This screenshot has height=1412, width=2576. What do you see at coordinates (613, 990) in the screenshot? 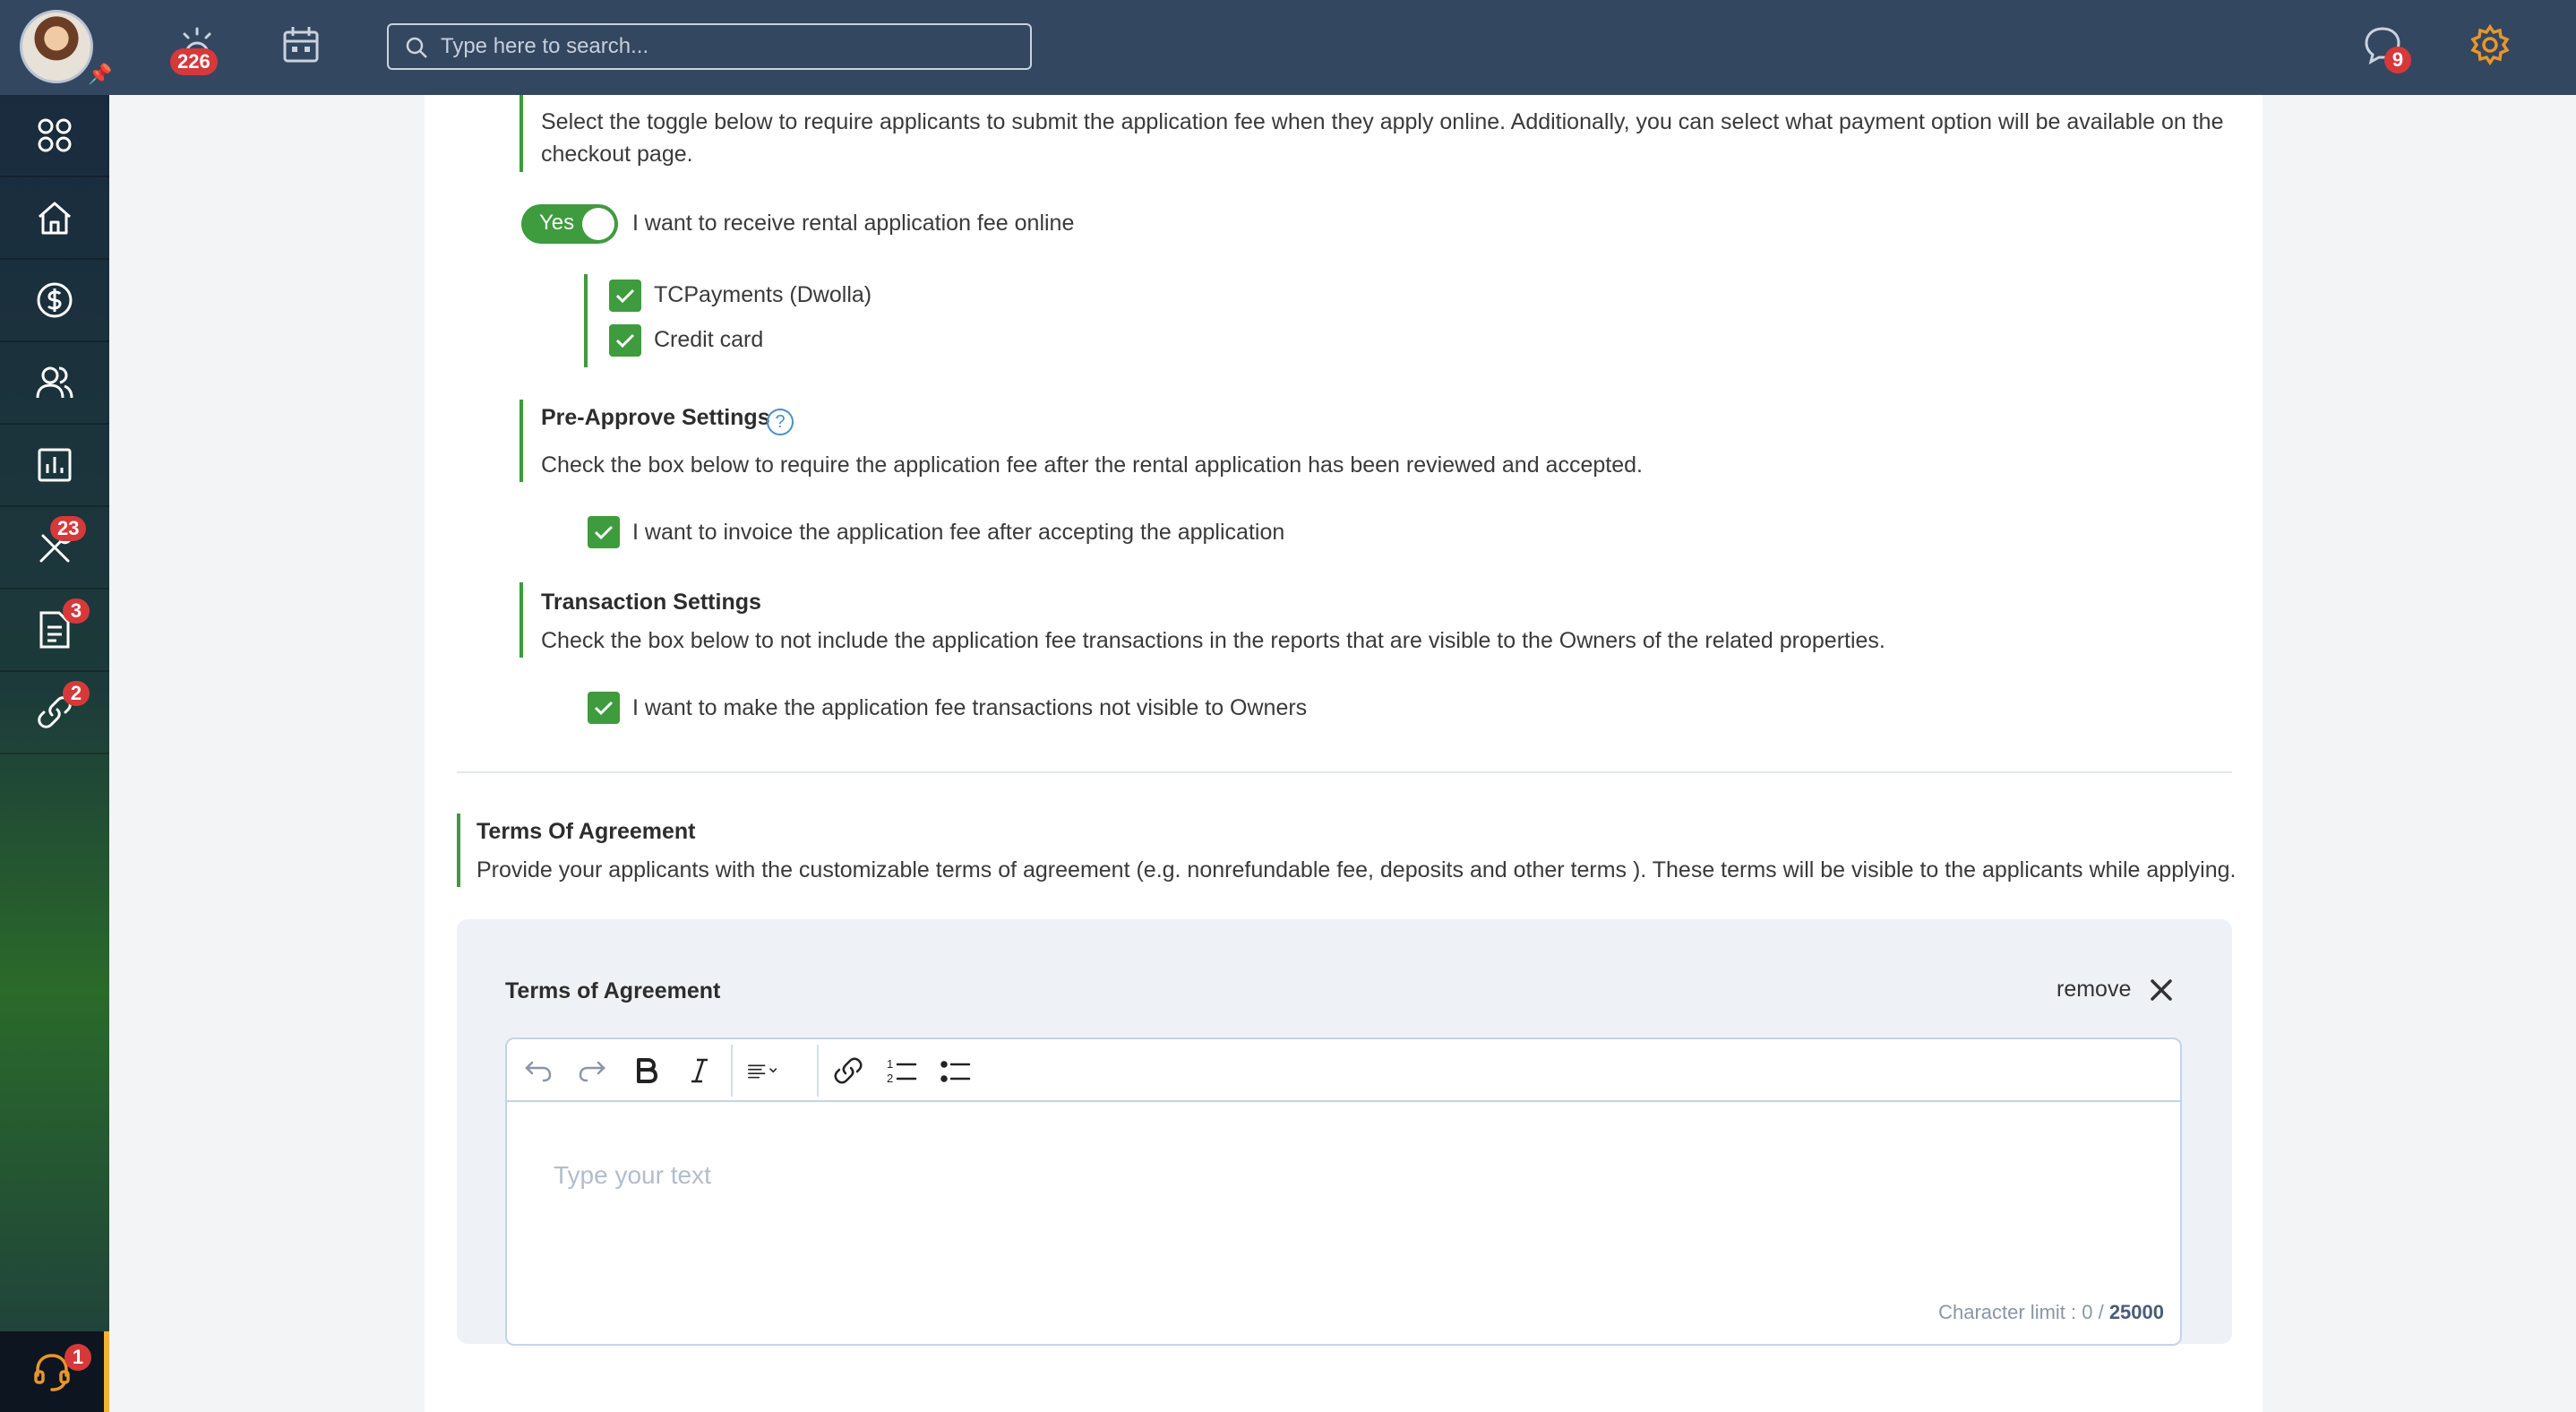
I see `terms-panel-title: Terms of Agreement` at bounding box center [613, 990].